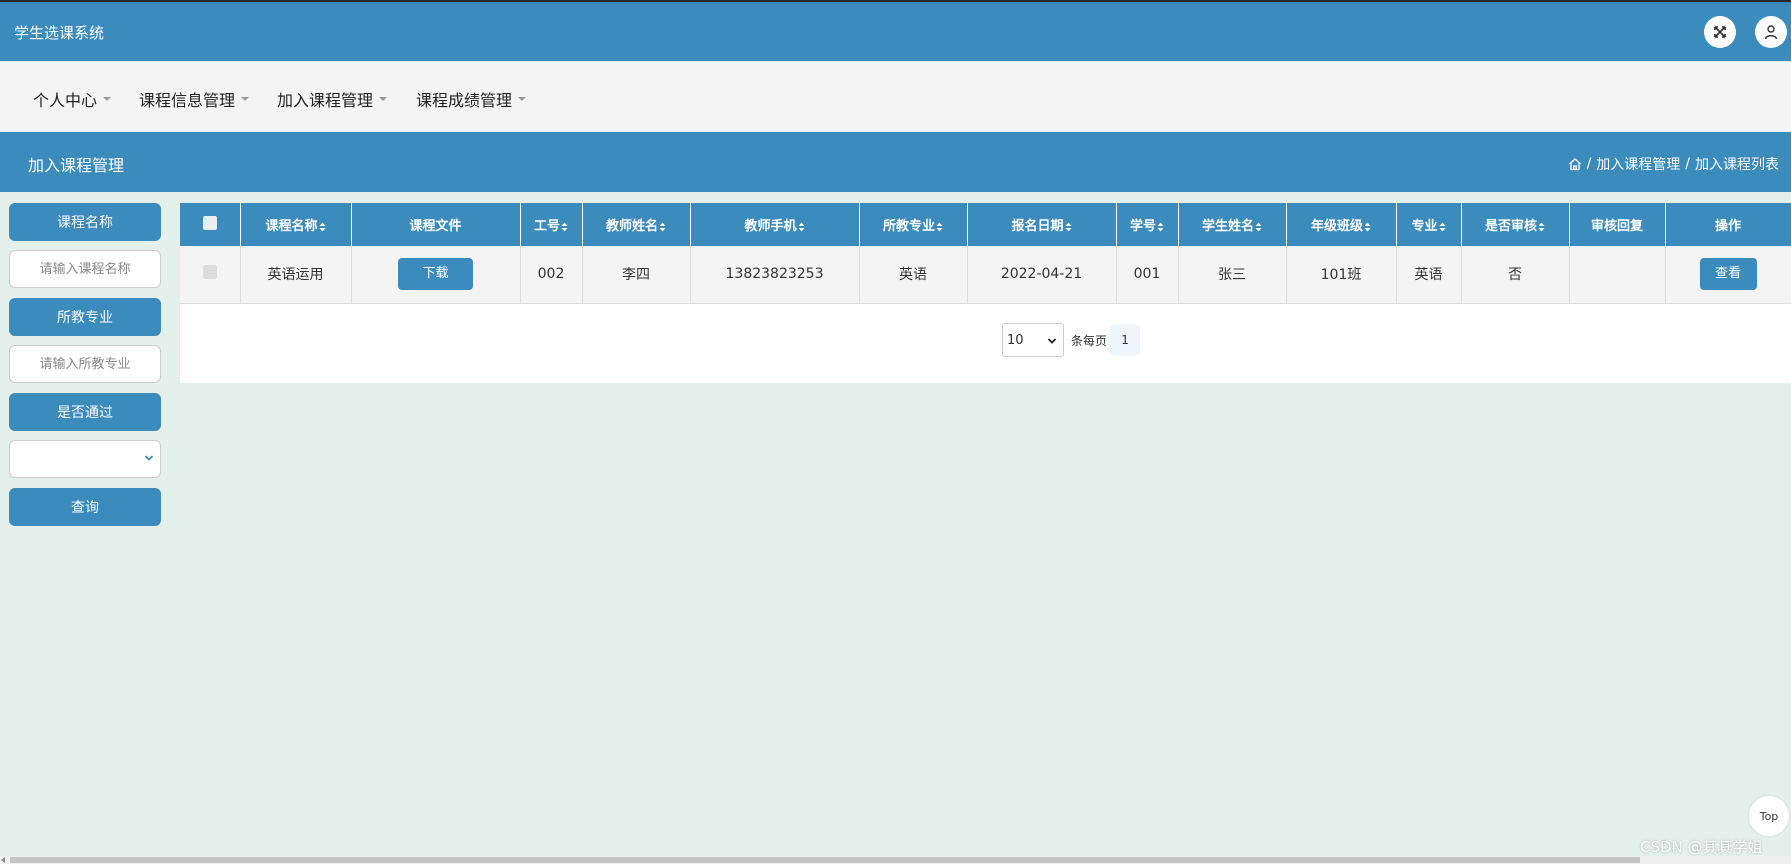 This screenshot has width=1791, height=864. Describe the element at coordinates (1510, 226) in the screenshot. I see `column-header-label: 是否审核` at that location.